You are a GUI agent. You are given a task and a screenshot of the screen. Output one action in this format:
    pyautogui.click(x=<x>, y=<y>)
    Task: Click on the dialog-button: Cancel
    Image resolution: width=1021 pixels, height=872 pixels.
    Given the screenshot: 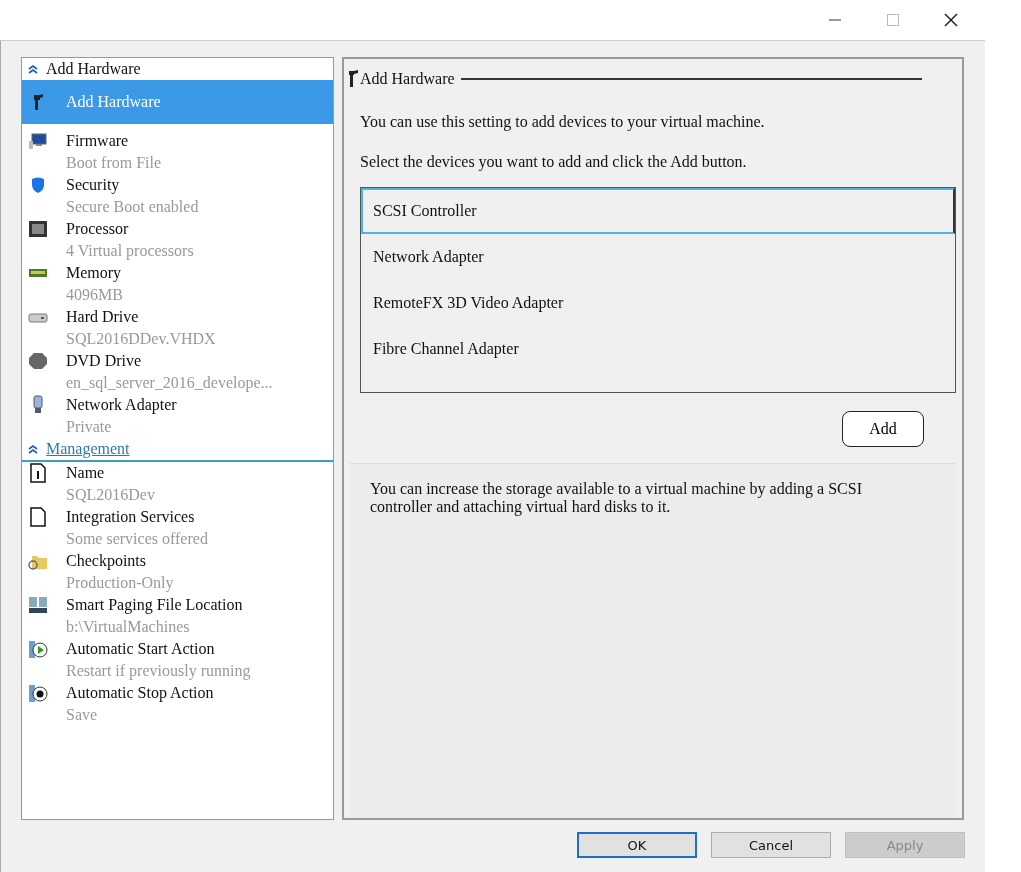 What is the action you would take?
    pyautogui.click(x=771, y=845)
    